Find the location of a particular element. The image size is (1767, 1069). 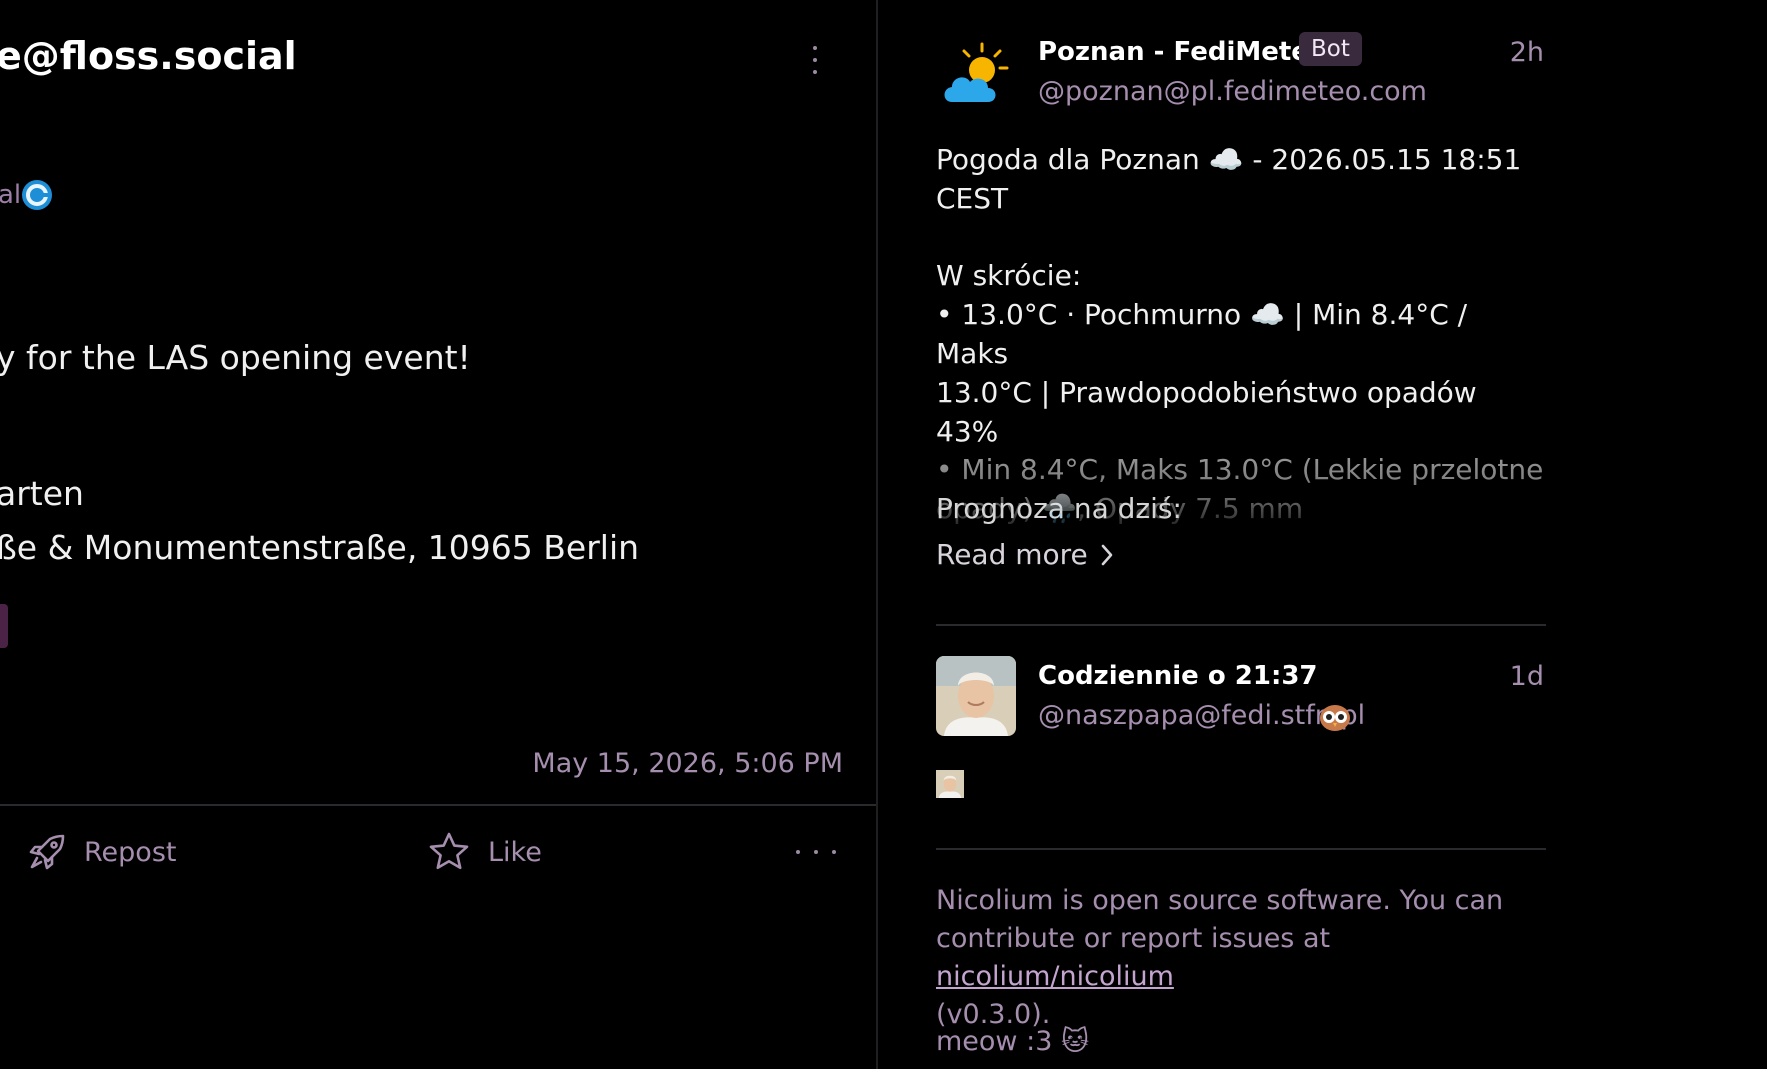

post-text-line: ße & Monumentenstraße, 10965 Berlin is located at coordinates (320, 547).